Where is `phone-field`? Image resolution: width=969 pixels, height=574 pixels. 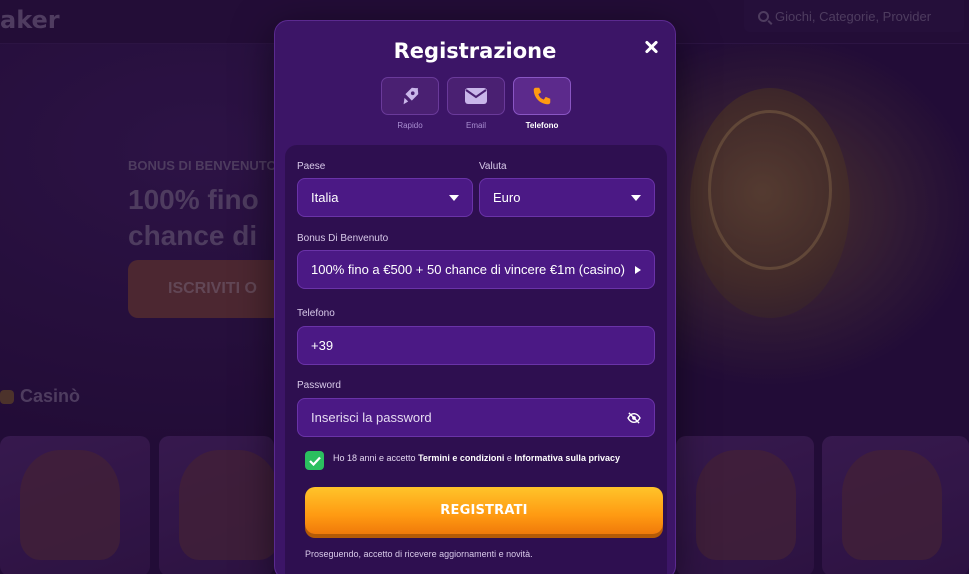
phone-field is located at coordinates (476, 345).